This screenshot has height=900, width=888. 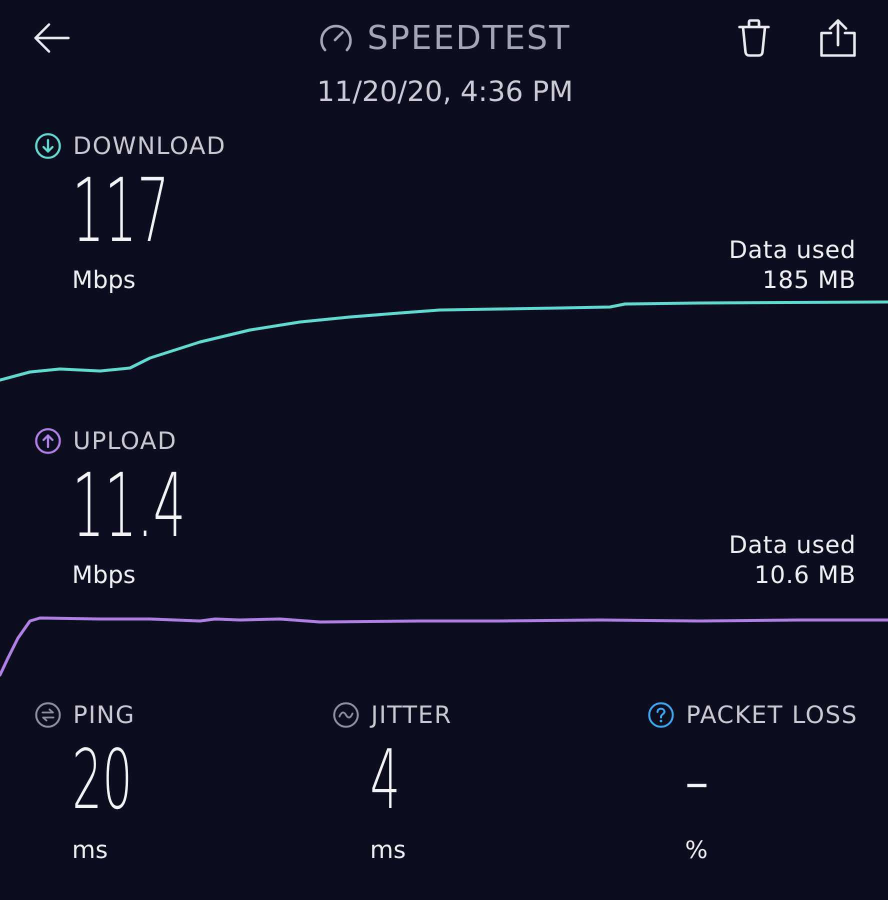 I want to click on app-title: SPEEDTEST, so click(x=469, y=38).